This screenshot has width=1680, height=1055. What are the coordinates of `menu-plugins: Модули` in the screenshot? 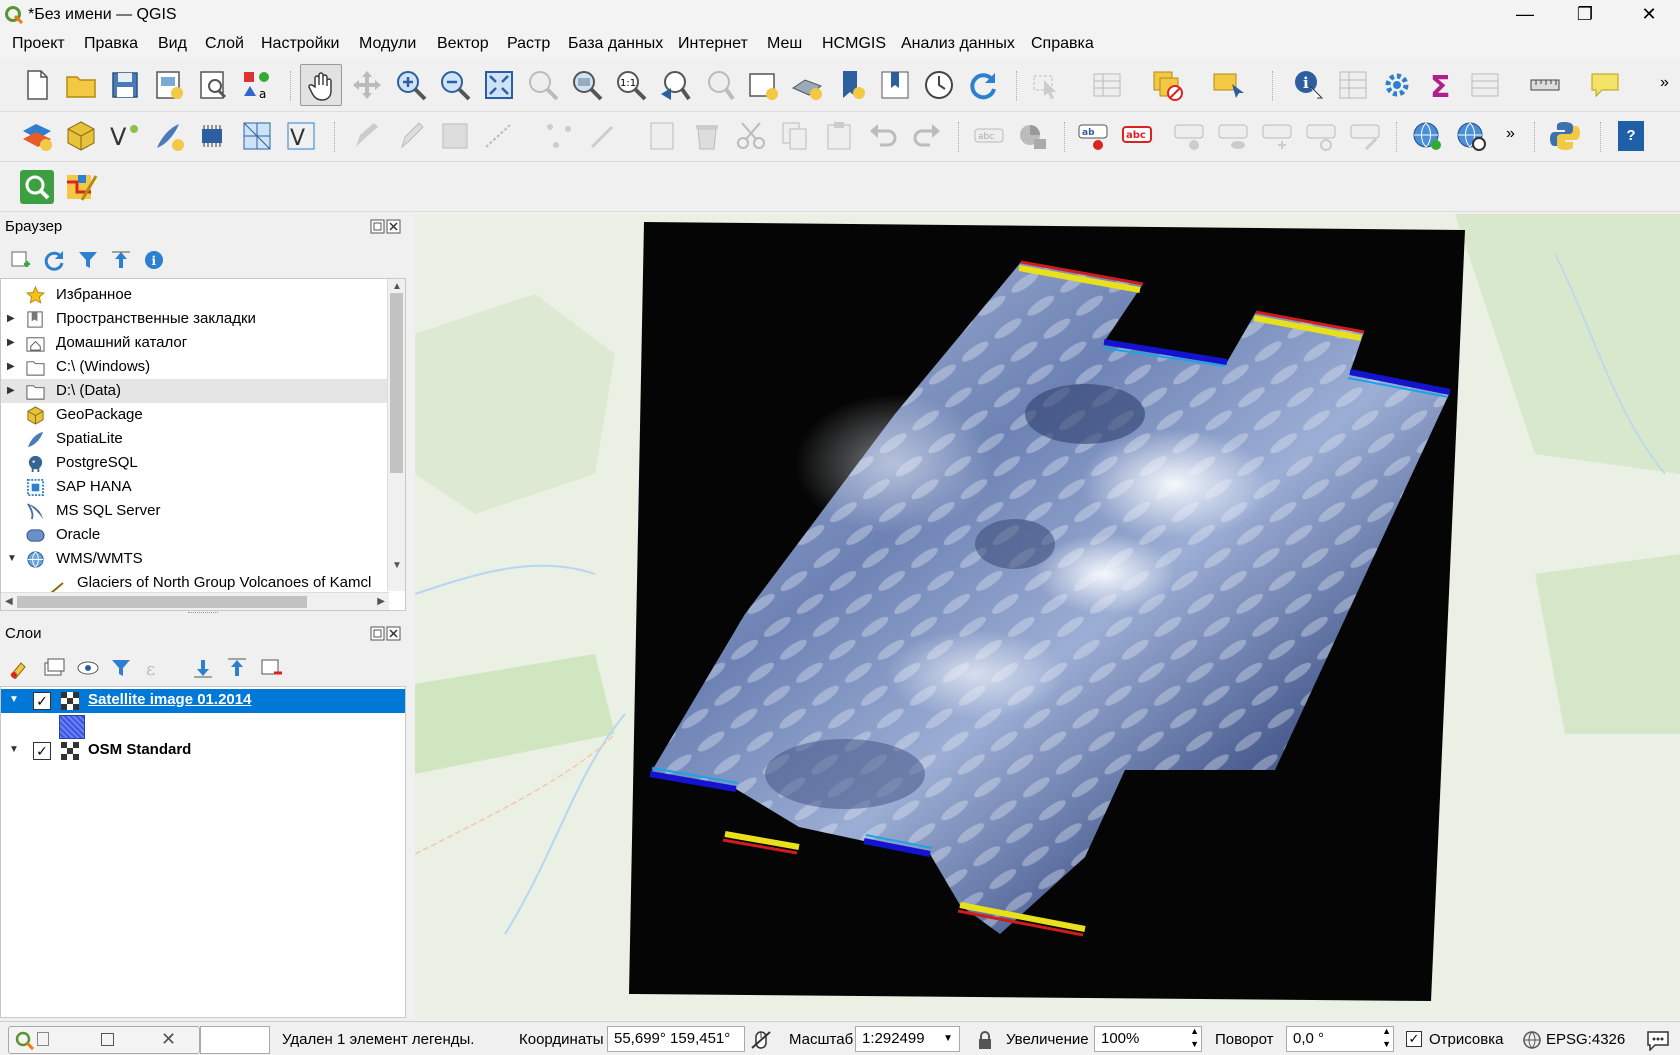 It's located at (387, 44).